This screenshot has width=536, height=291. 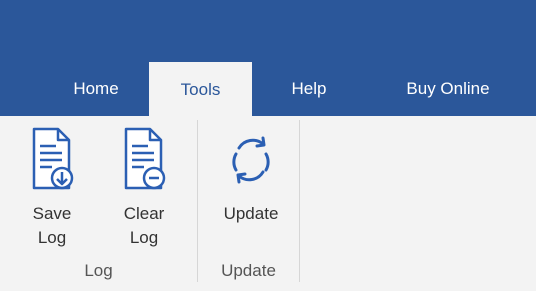 What do you see at coordinates (144, 225) in the screenshot?
I see `clear-log-label: Clear Log` at bounding box center [144, 225].